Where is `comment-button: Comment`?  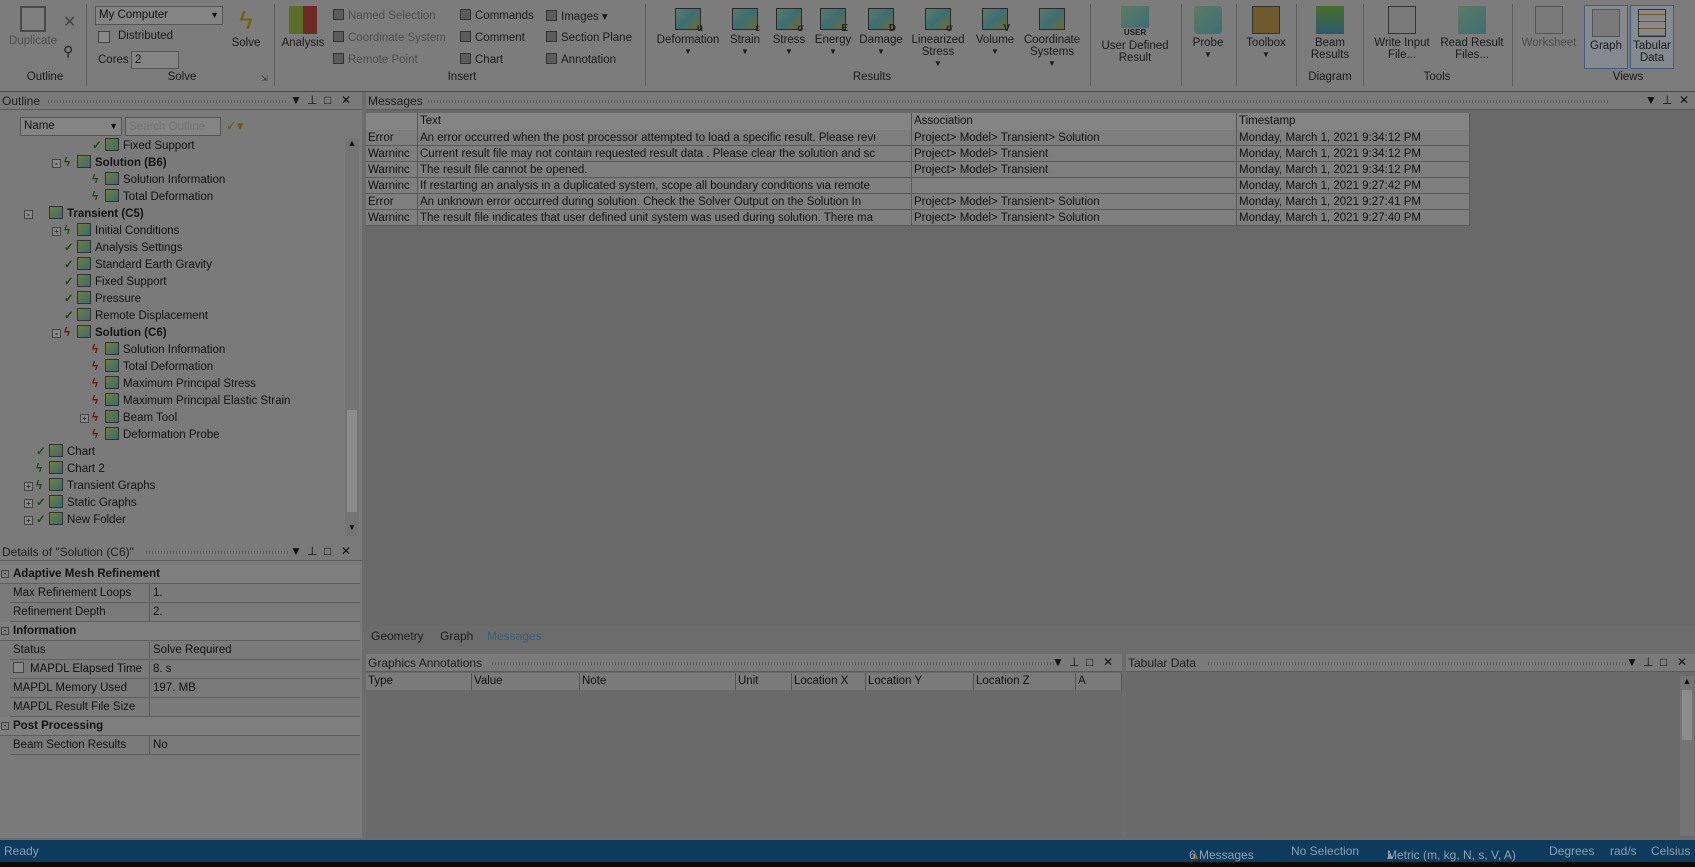
comment-button: Comment is located at coordinates (492, 37).